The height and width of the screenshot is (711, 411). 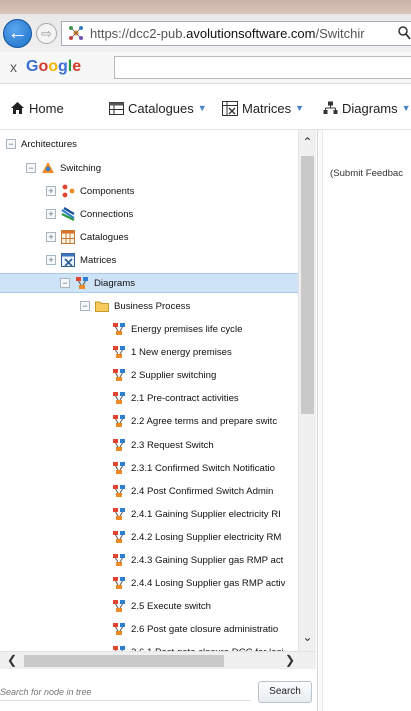 What do you see at coordinates (197, 560) in the screenshot?
I see `tree-node-diagram: 2.4.3 Gaining Supplier gas RMP act` at bounding box center [197, 560].